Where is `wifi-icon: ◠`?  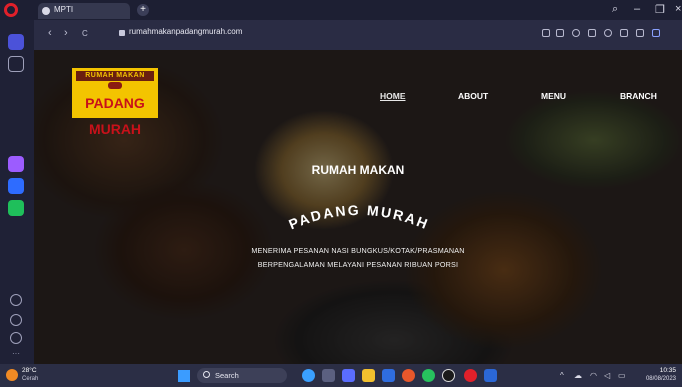 wifi-icon: ◠ is located at coordinates (593, 375).